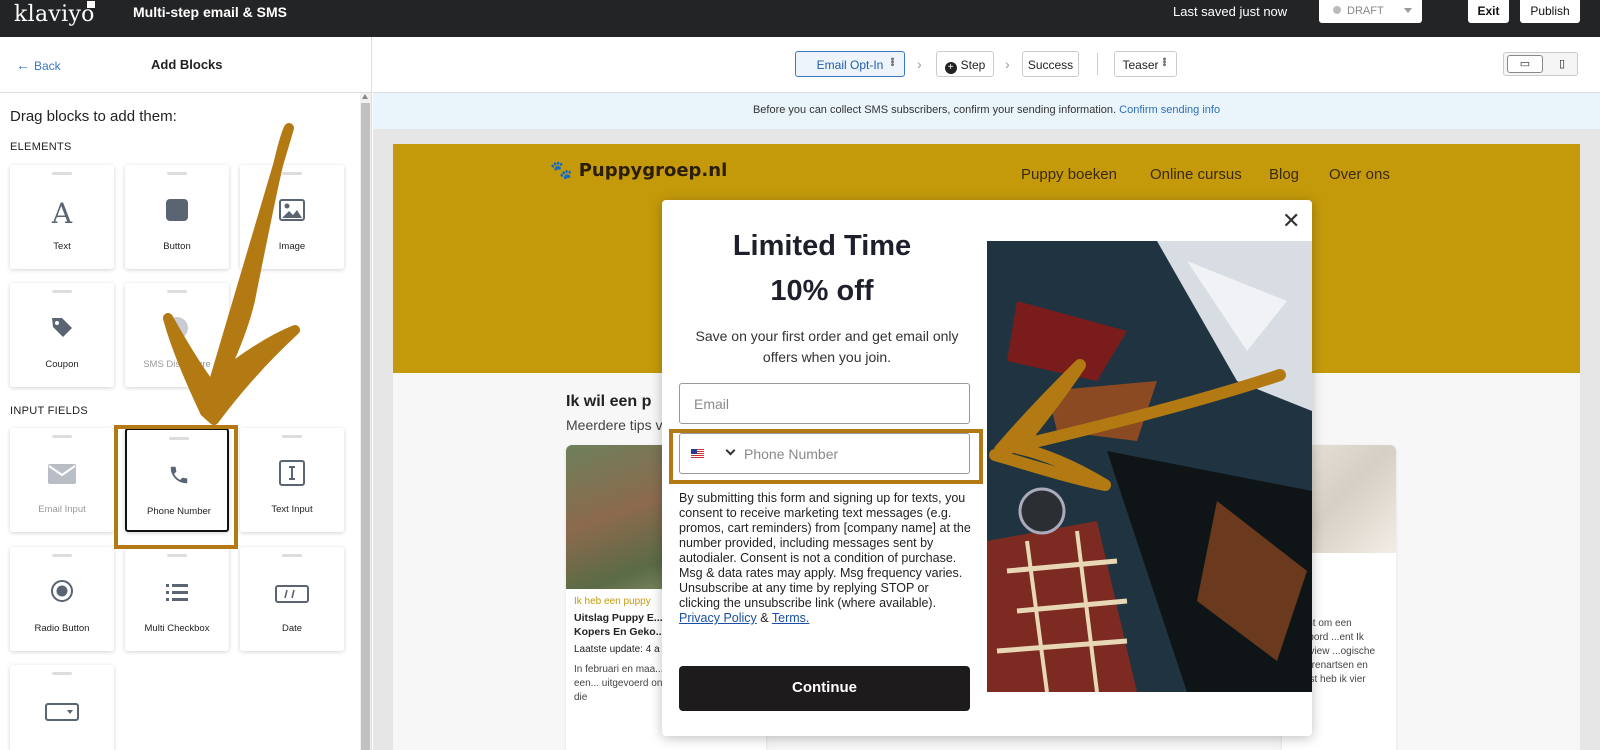 Image resolution: width=1600 pixels, height=750 pixels. I want to click on tab-success: Success, so click(1050, 64).